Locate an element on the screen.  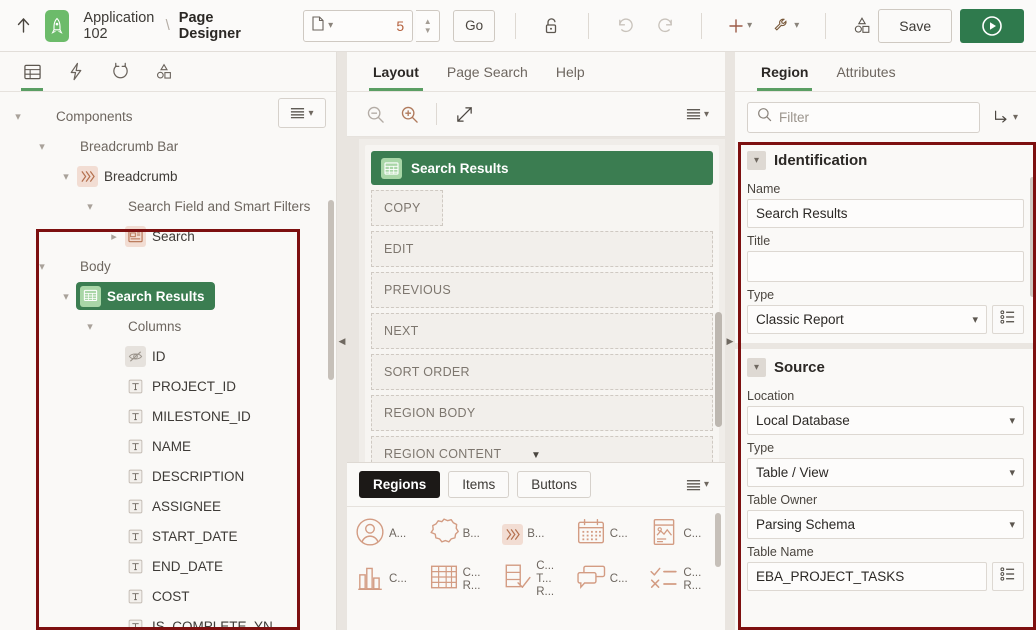
application-badge-icon is located at coordinates (57, 25).